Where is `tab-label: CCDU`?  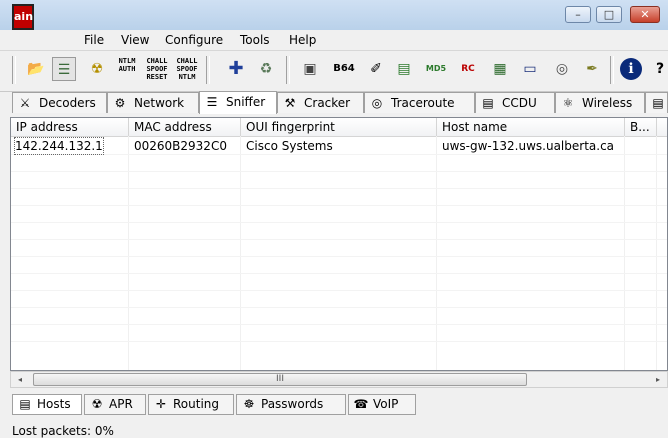
tab-label: CCDU is located at coordinates (519, 103).